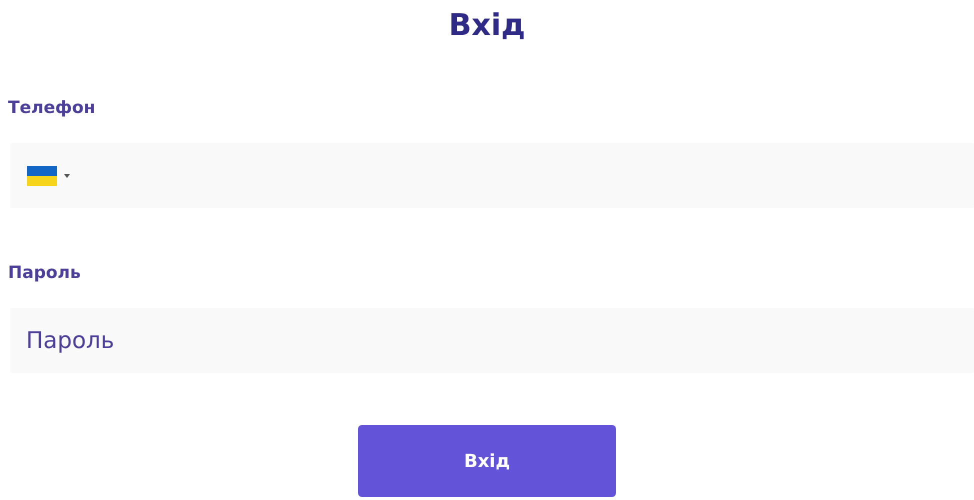 The image size is (974, 500). What do you see at coordinates (52, 108) in the screenshot?
I see `field-label: Телефон` at bounding box center [52, 108].